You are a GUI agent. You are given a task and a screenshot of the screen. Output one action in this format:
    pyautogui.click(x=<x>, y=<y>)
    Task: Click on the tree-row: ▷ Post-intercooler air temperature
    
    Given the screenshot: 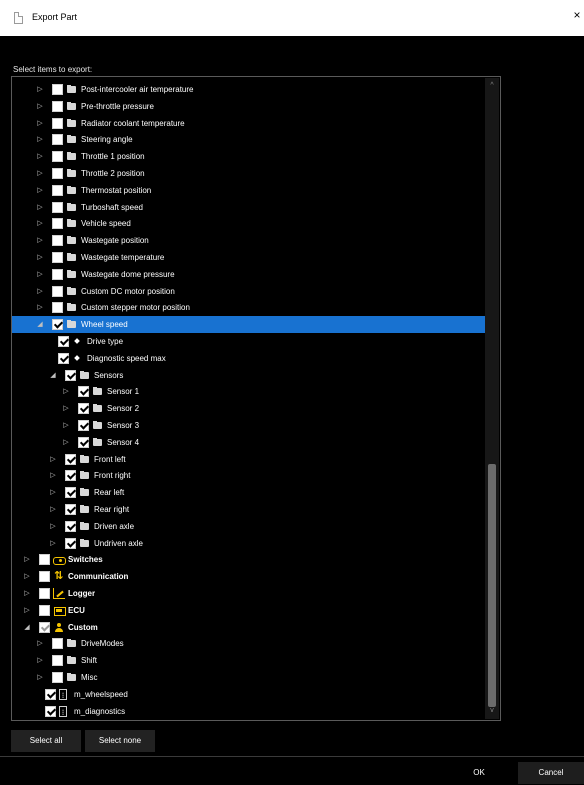 What is the action you would take?
    pyautogui.click(x=249, y=89)
    